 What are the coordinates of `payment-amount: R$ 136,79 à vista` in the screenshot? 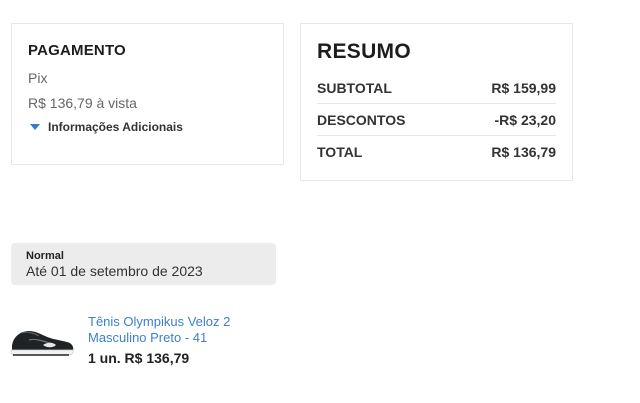 It's located at (82, 103).